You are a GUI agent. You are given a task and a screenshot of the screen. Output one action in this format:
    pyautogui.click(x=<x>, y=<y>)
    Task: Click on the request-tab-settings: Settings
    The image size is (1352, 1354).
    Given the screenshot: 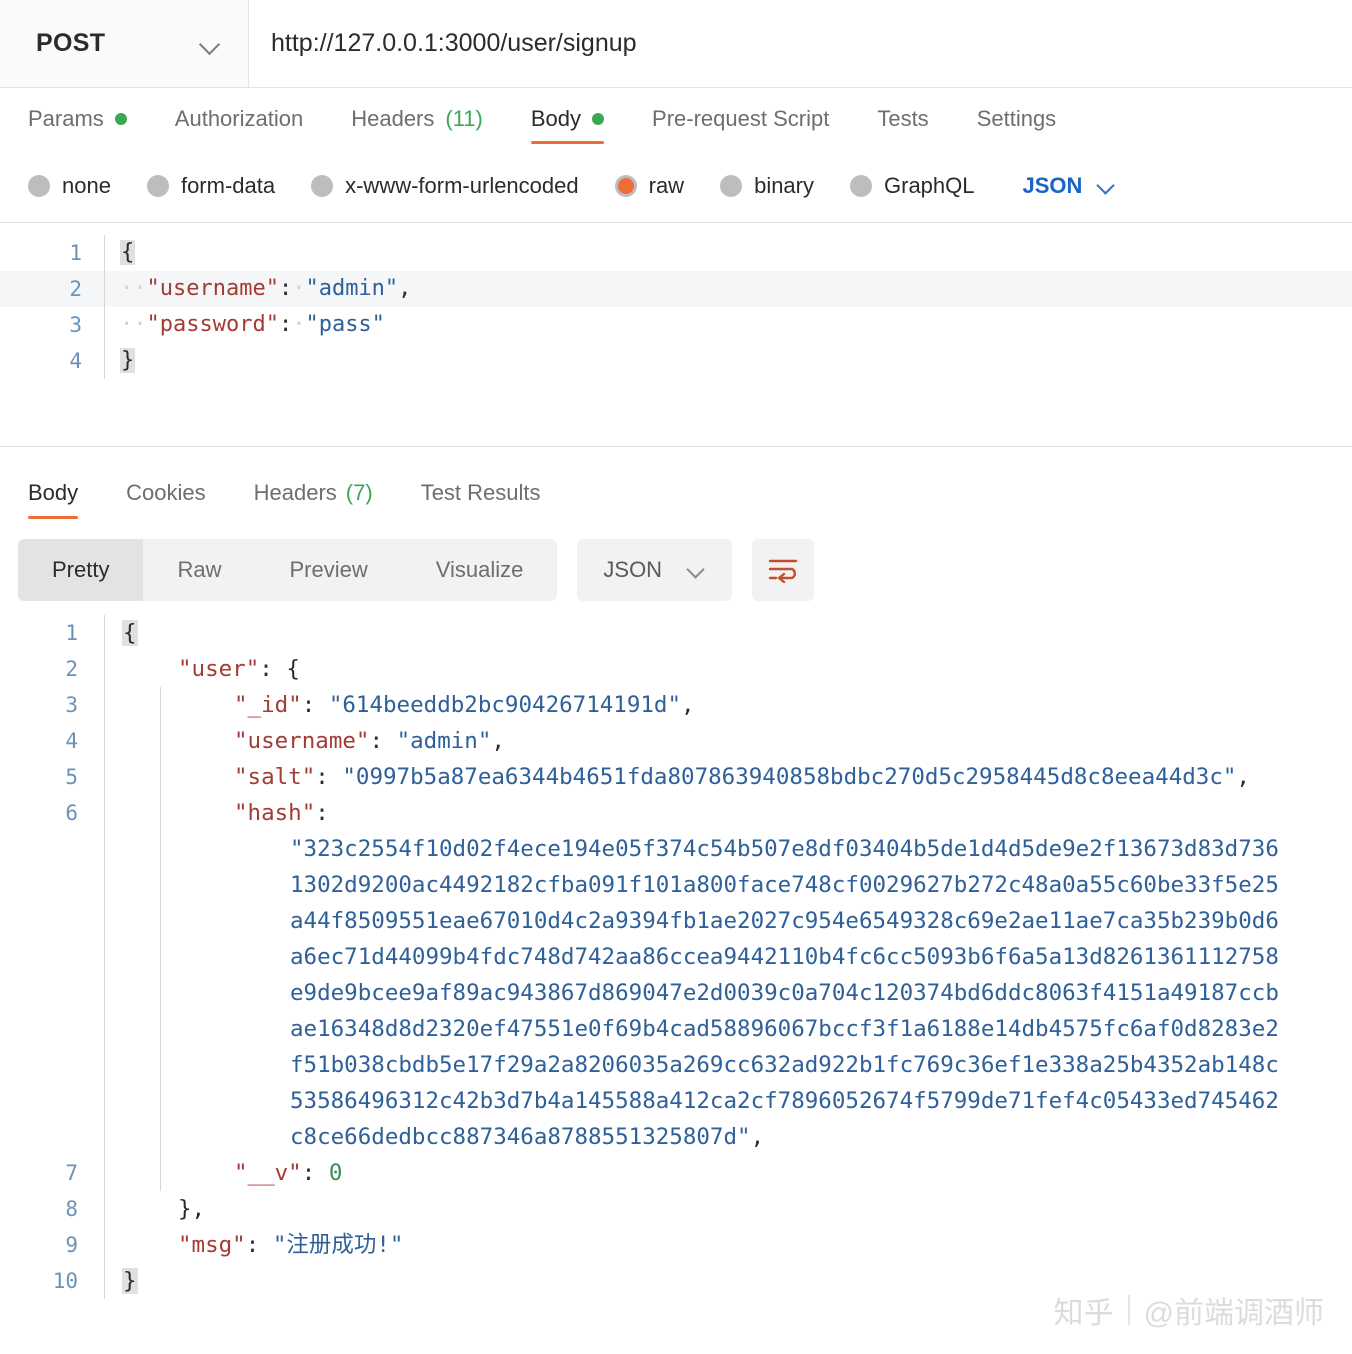 What is the action you would take?
    pyautogui.click(x=1017, y=119)
    